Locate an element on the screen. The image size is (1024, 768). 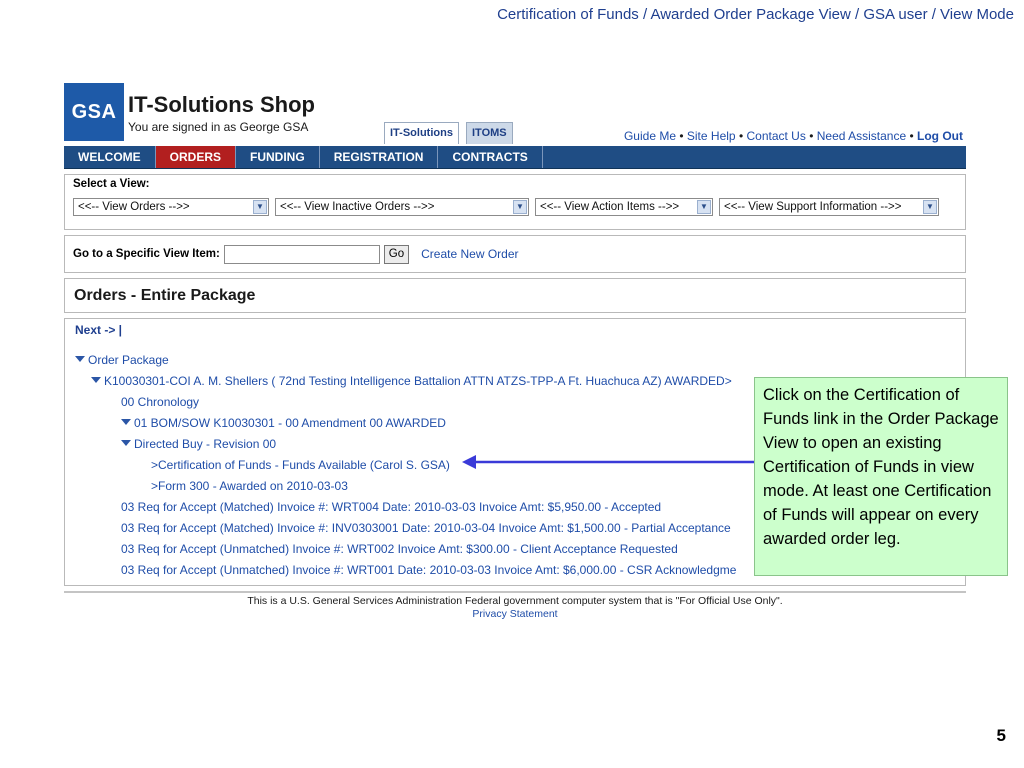
callout-arrow is located at coordinates (608, 462).